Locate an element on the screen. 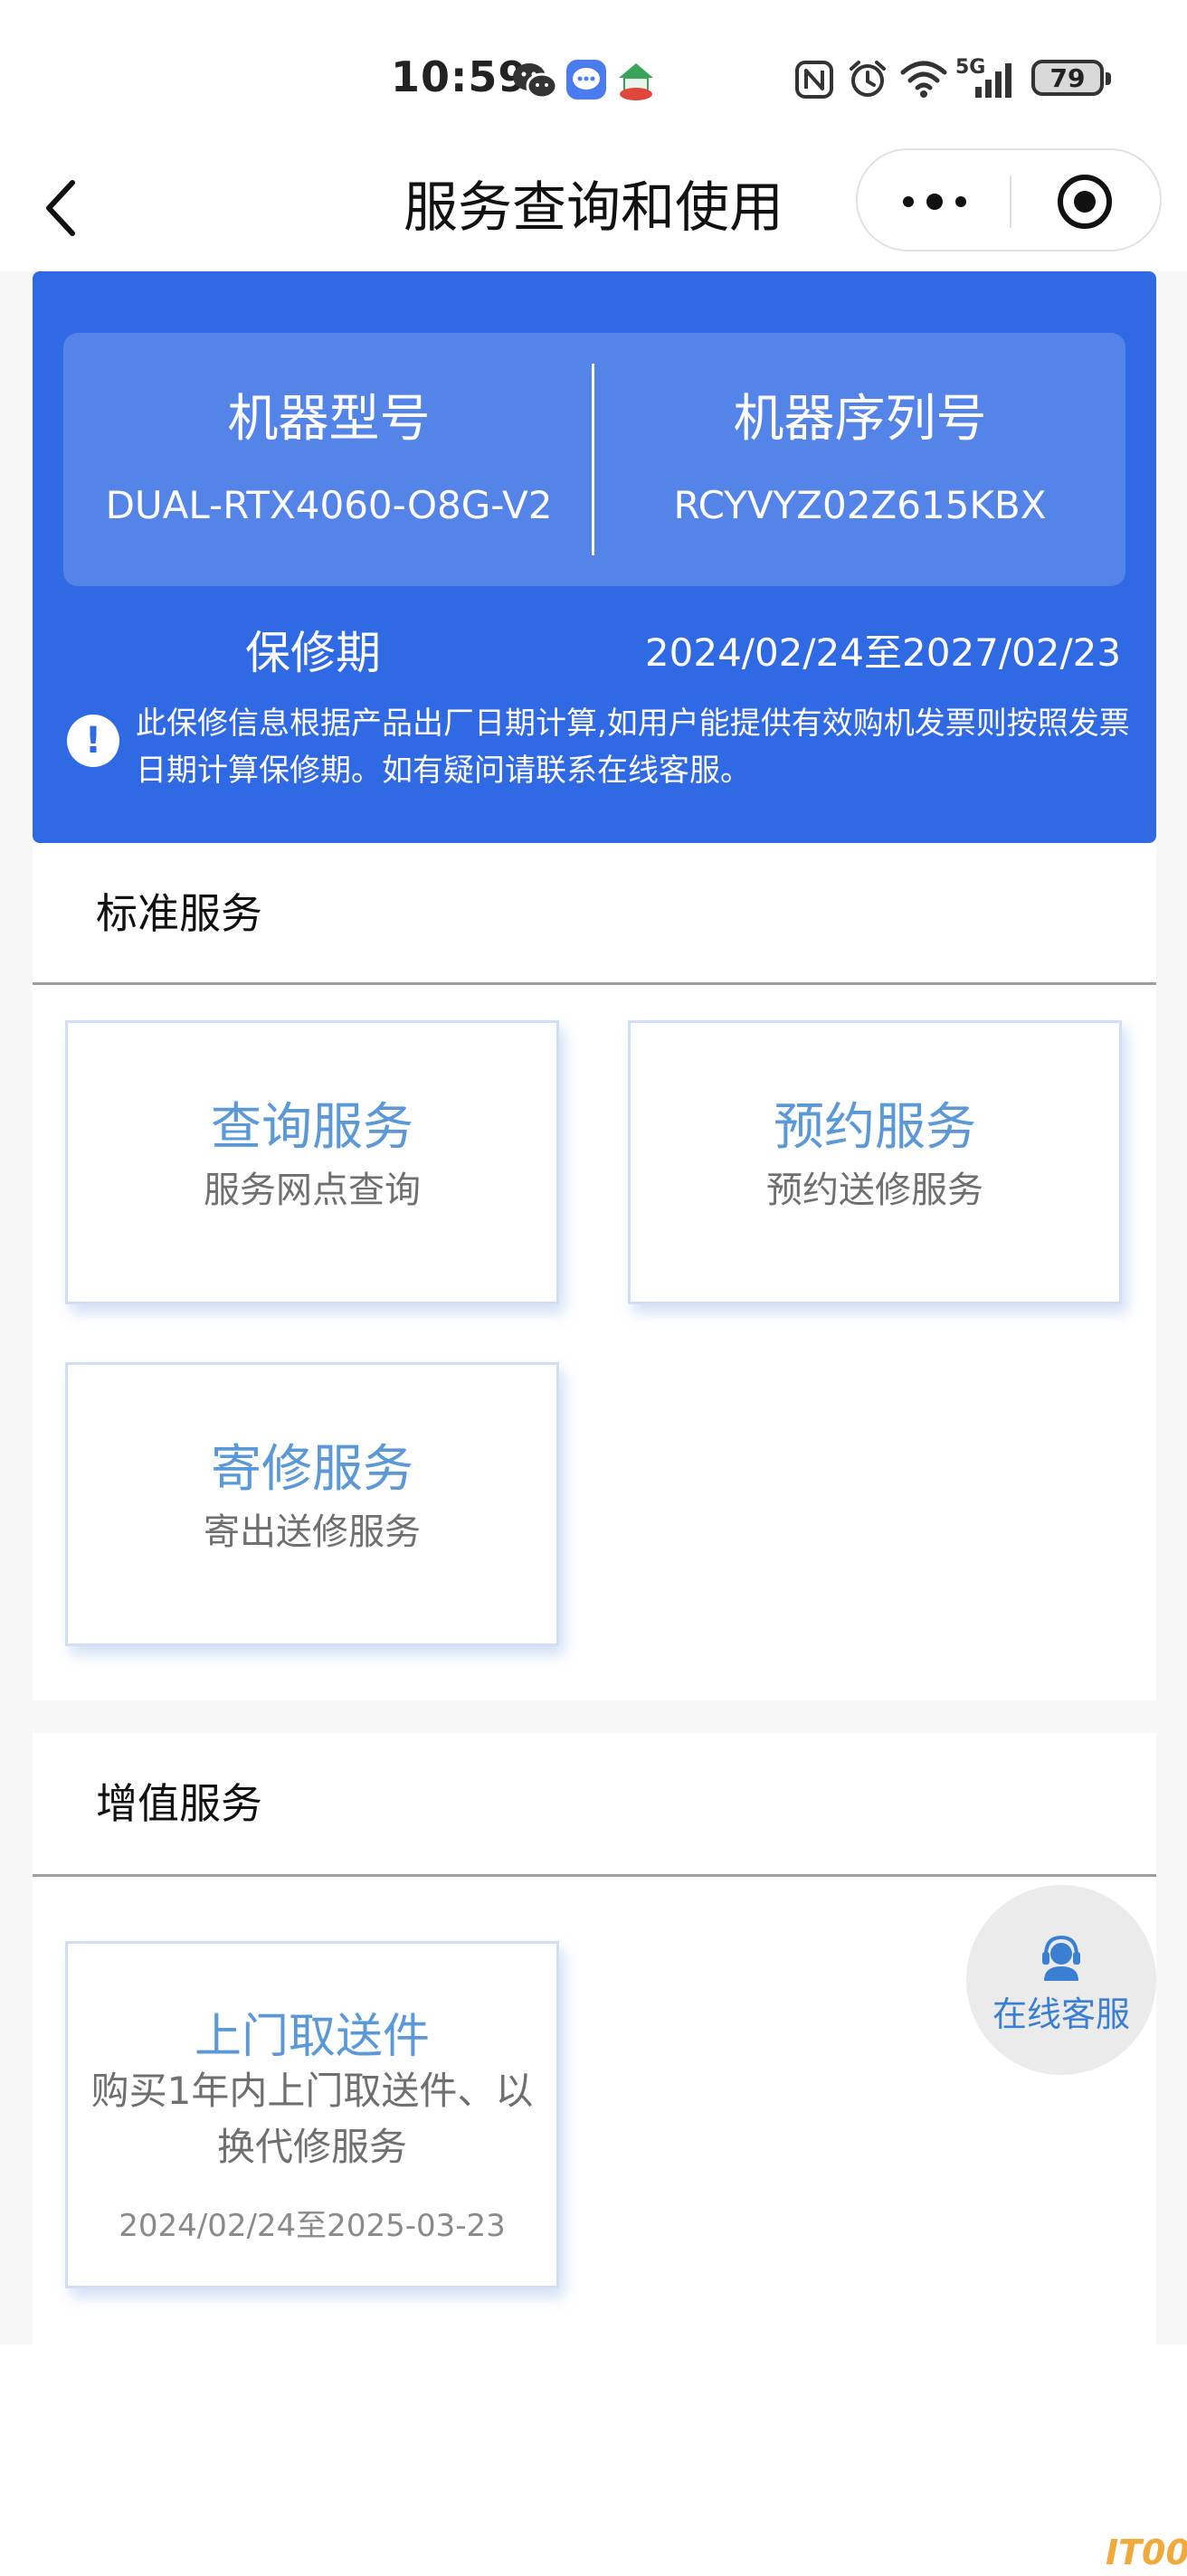 The width and height of the screenshot is (1187, 2576). value-added-services-title: 增值服务 is located at coordinates (179, 1804).